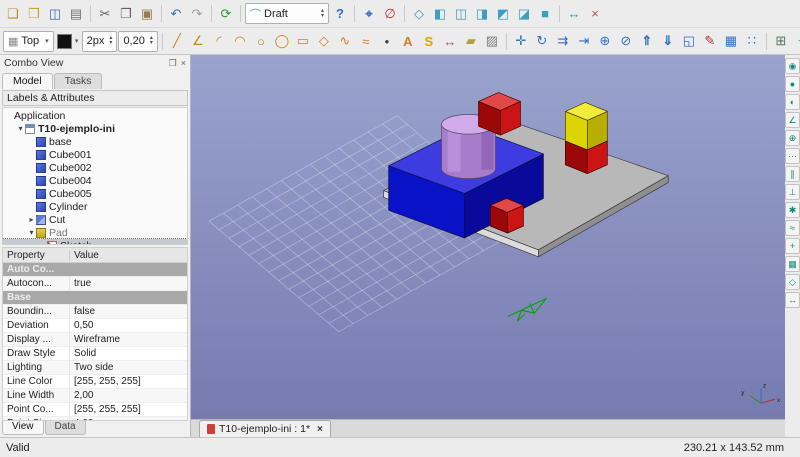 This screenshot has height=457, width=800. I want to click on draft-ellipse: ◯, so click(282, 41).